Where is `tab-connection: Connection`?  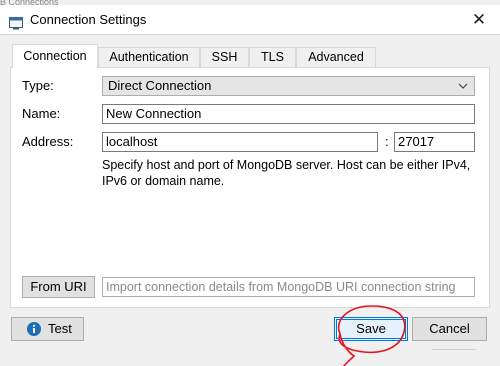
tab-connection: Connection is located at coordinates (55, 56).